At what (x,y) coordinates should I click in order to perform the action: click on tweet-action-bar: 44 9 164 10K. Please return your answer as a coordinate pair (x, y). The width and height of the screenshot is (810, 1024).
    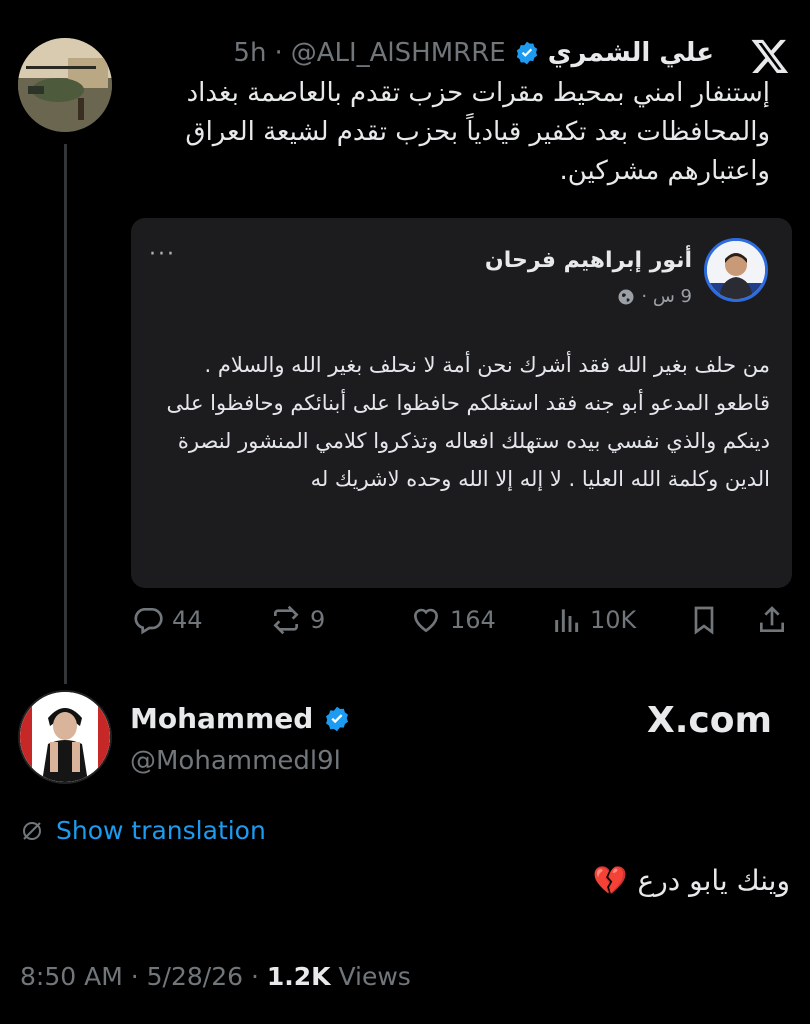
    Looking at the image, I should click on (462, 624).